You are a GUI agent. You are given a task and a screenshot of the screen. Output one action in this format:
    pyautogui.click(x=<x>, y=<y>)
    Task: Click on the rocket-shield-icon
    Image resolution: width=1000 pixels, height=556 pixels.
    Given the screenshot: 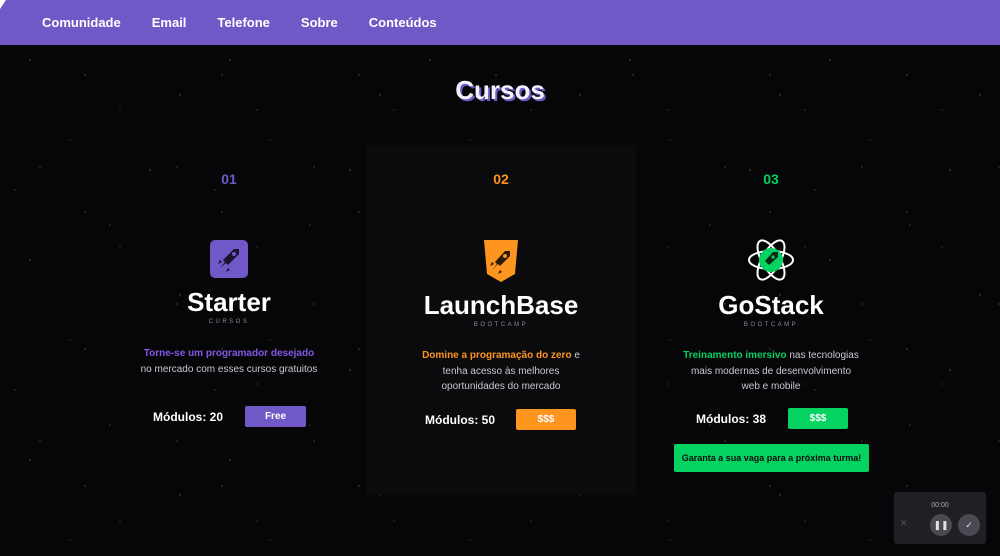 What is the action you would take?
    pyautogui.click(x=501, y=263)
    